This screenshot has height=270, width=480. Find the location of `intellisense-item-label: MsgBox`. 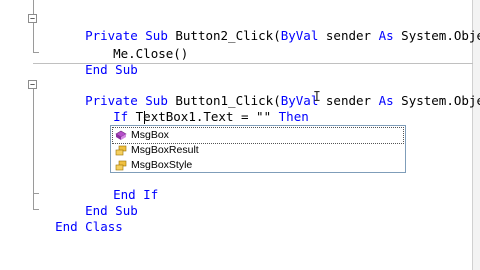

intellisense-item-label: MsgBox is located at coordinates (150, 135).